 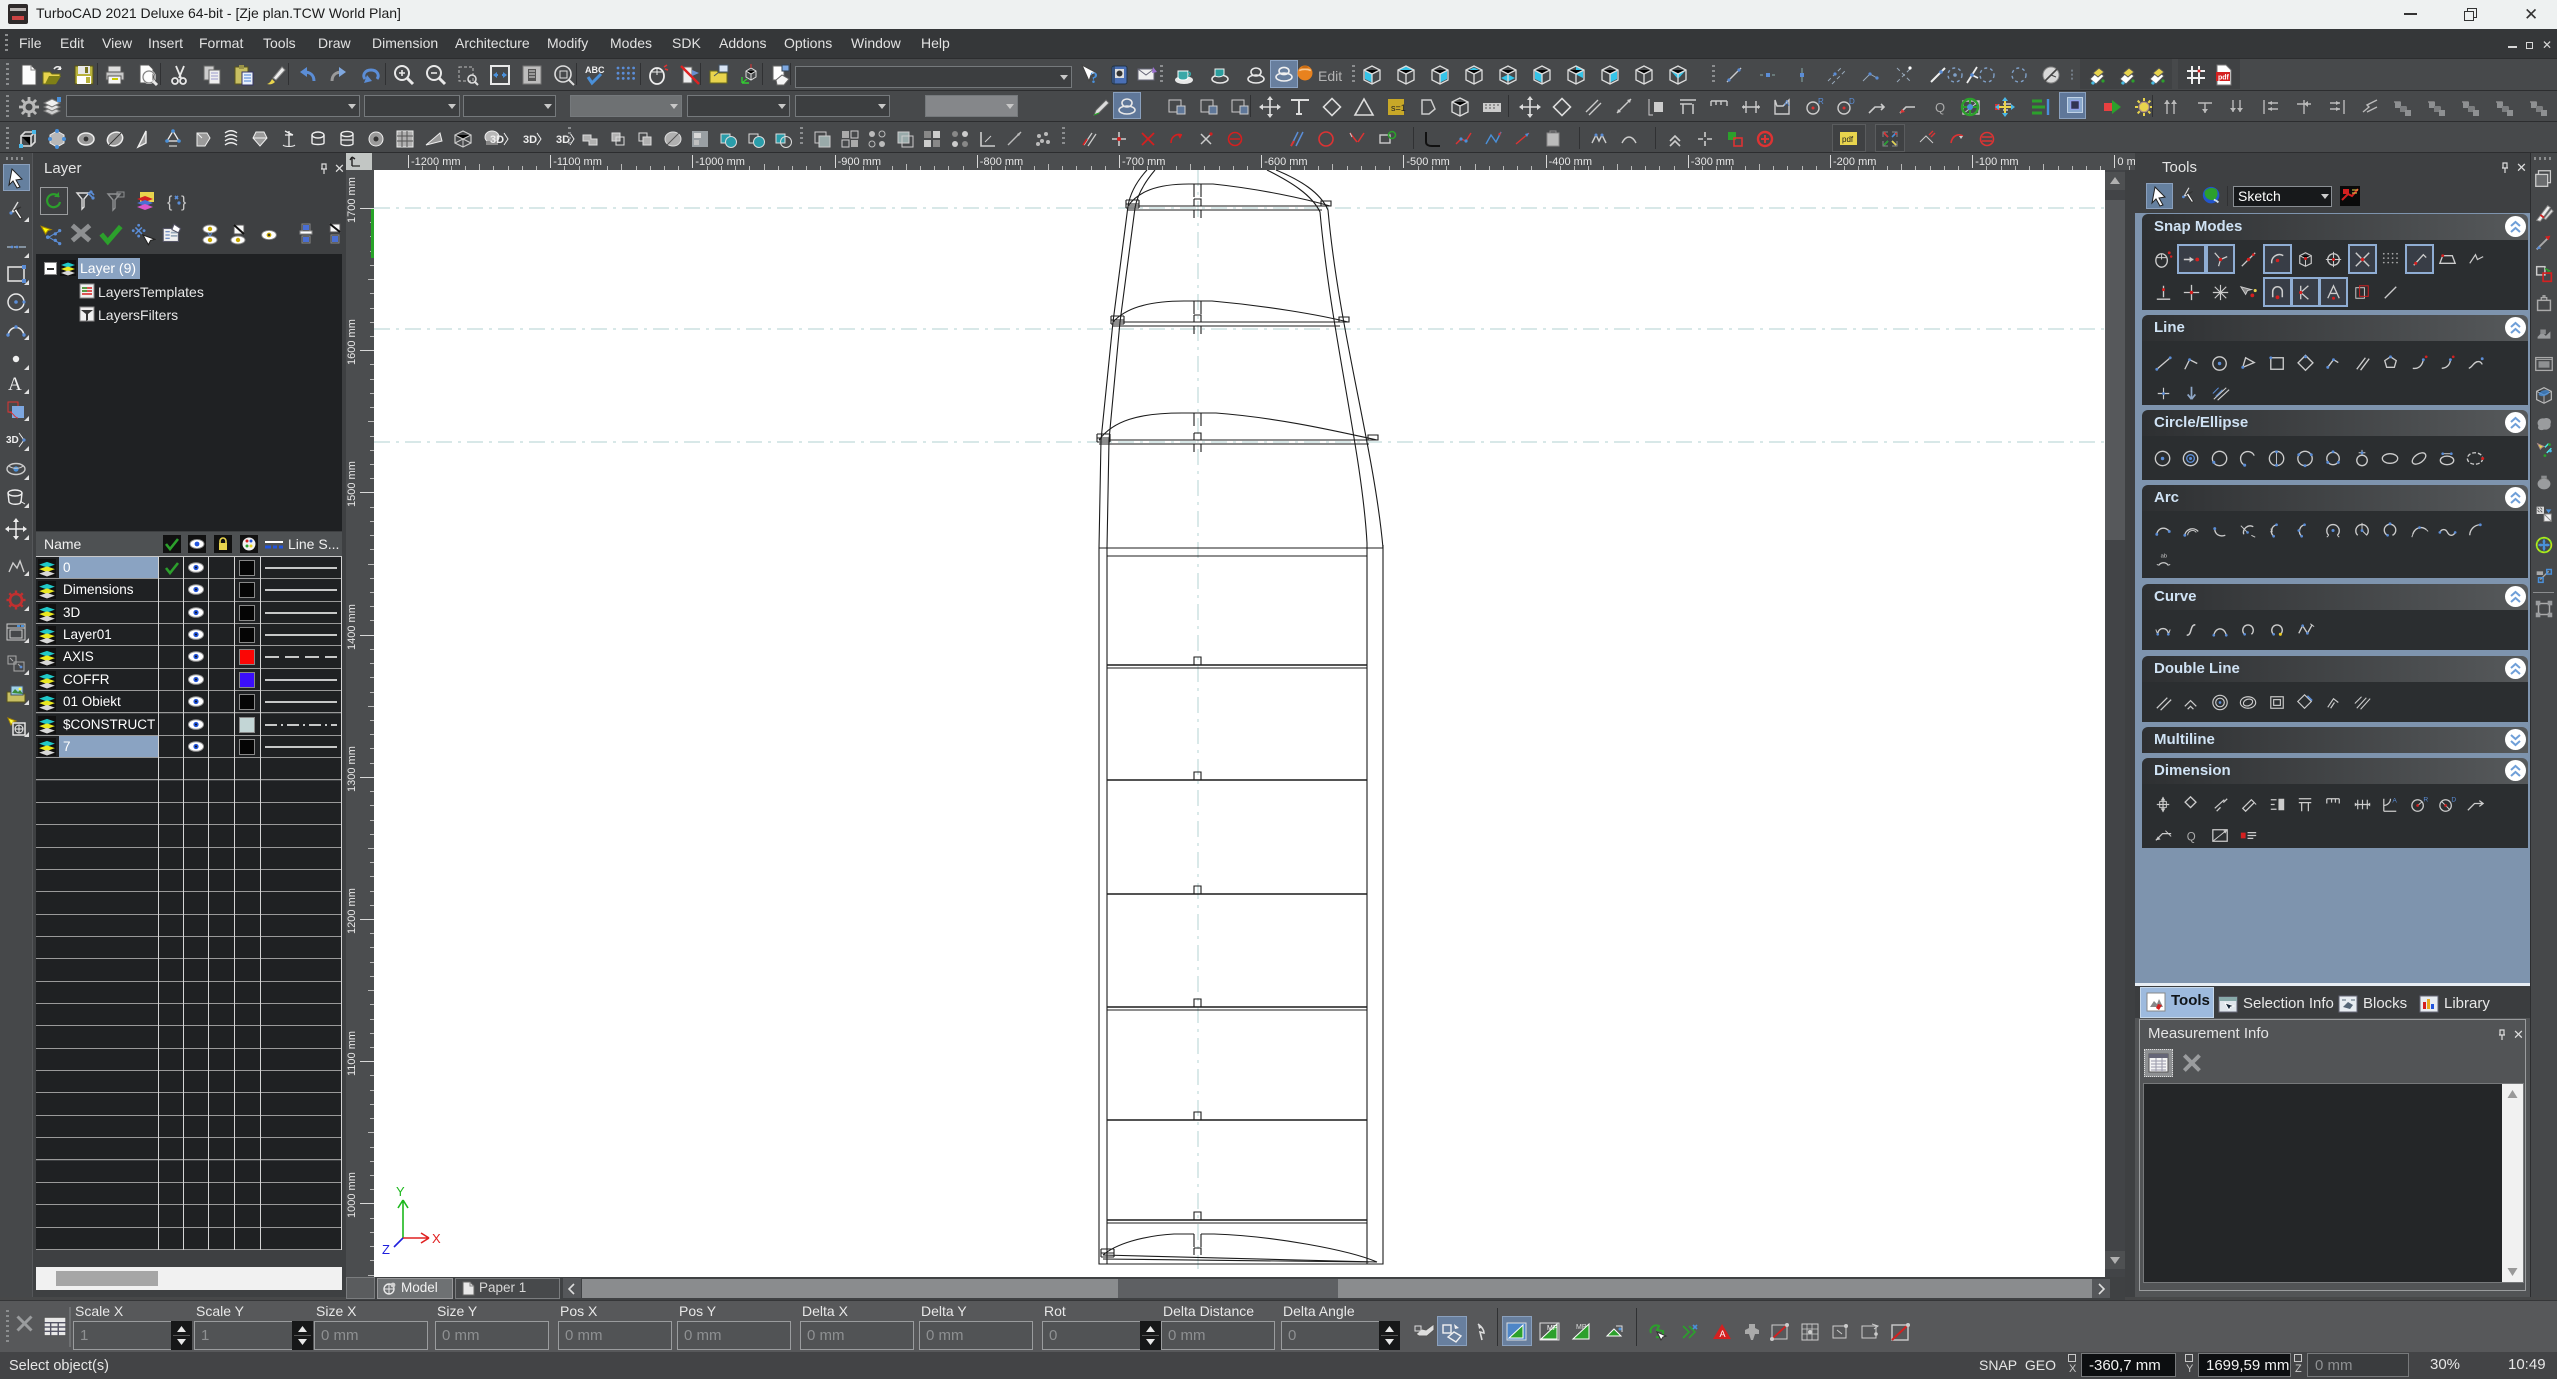 What do you see at coordinates (436, 1238) in the screenshot?
I see `svg-text: X` at bounding box center [436, 1238].